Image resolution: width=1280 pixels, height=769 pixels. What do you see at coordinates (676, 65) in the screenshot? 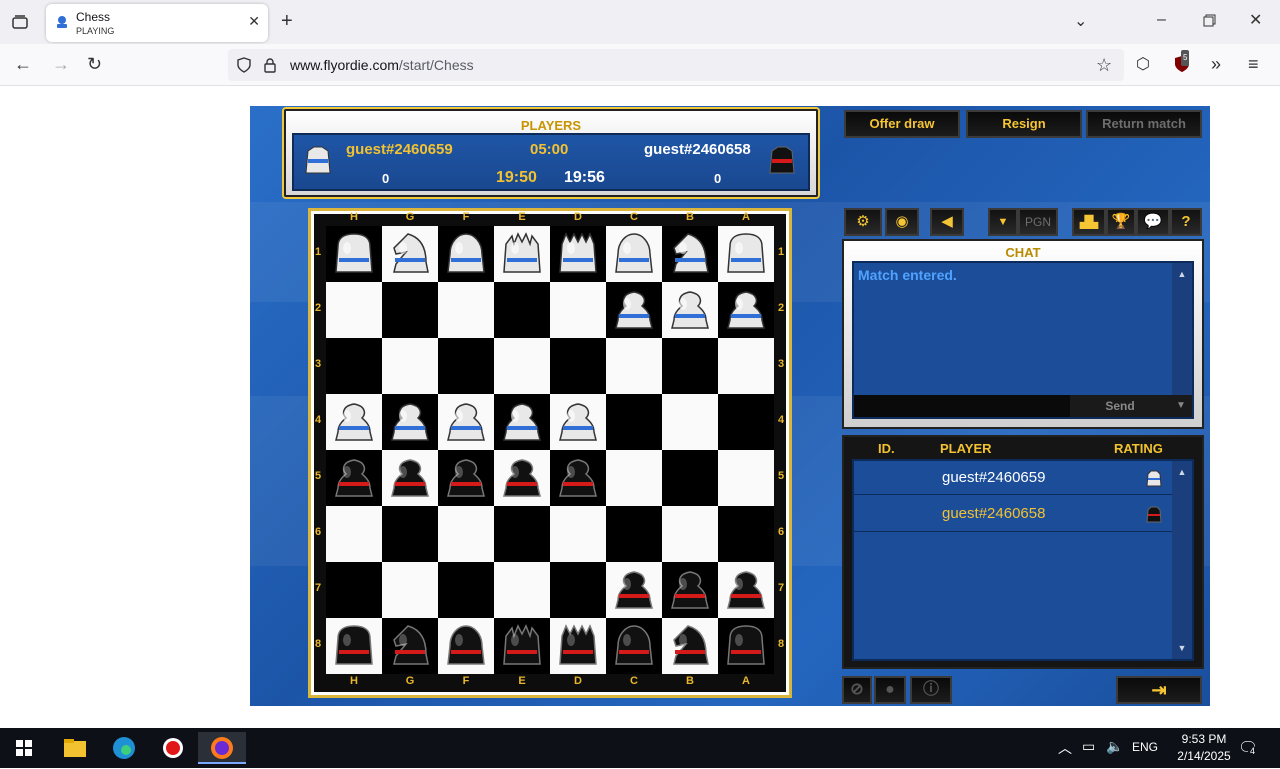
I see `address-bar: www.flyordie.com/start/Chess ☆` at bounding box center [676, 65].